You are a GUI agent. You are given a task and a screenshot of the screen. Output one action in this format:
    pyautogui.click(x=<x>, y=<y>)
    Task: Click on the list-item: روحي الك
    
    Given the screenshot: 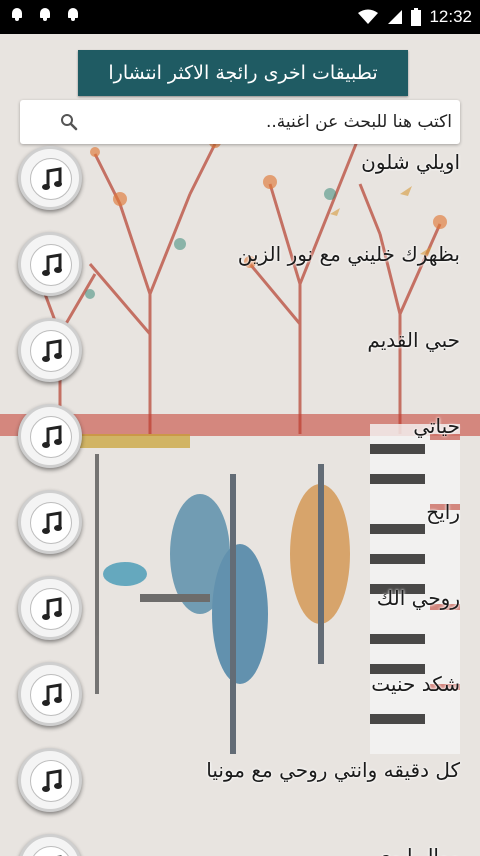 What is the action you would take?
    pyautogui.click(x=240, y=615)
    